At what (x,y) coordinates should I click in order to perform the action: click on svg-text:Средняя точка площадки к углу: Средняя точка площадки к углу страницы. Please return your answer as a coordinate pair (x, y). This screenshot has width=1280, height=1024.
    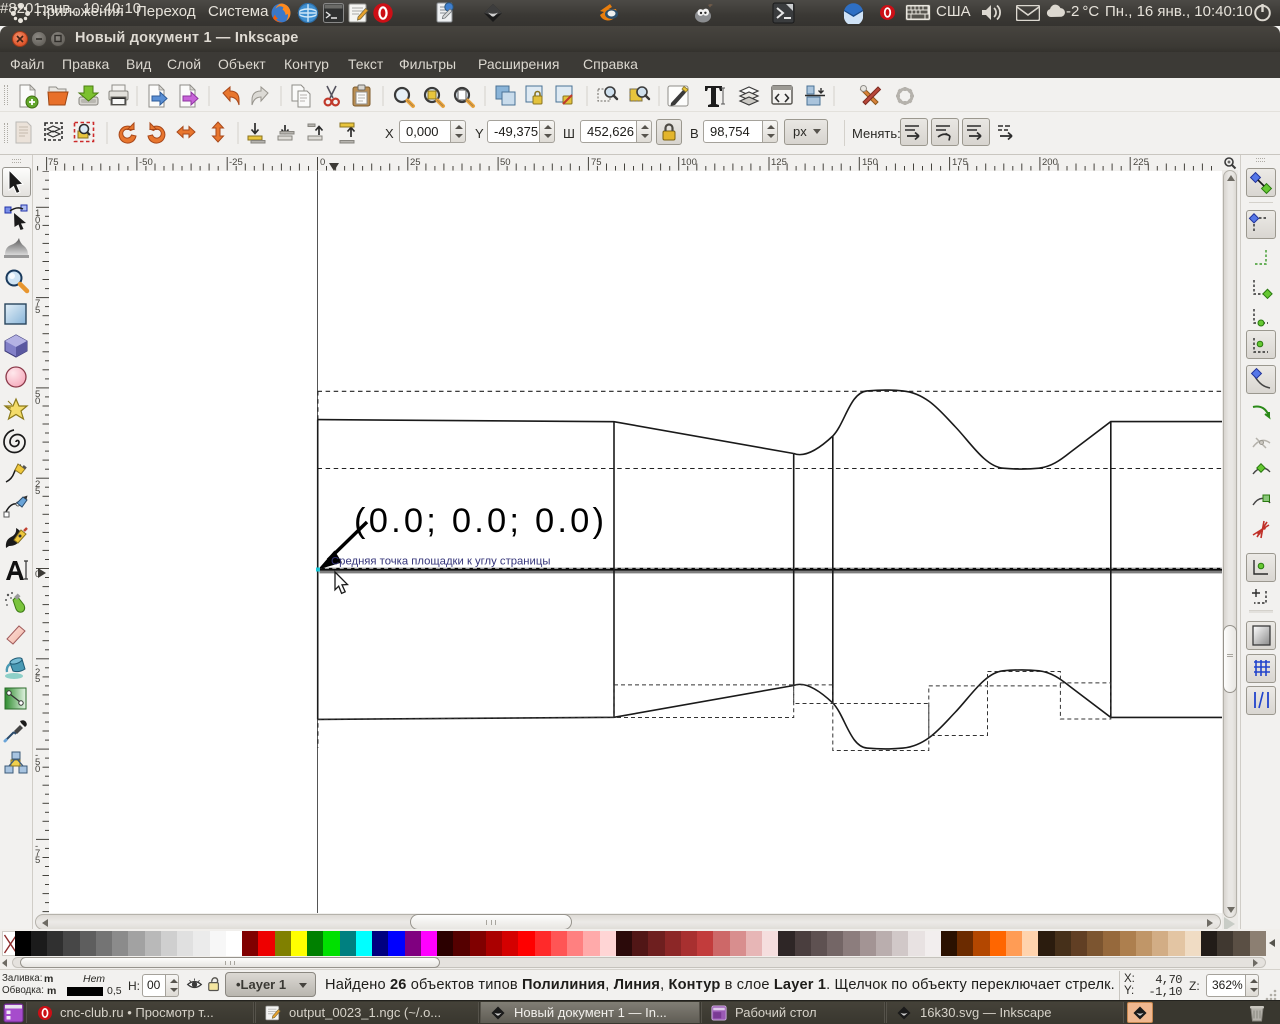
    Looking at the image, I should click on (440, 561).